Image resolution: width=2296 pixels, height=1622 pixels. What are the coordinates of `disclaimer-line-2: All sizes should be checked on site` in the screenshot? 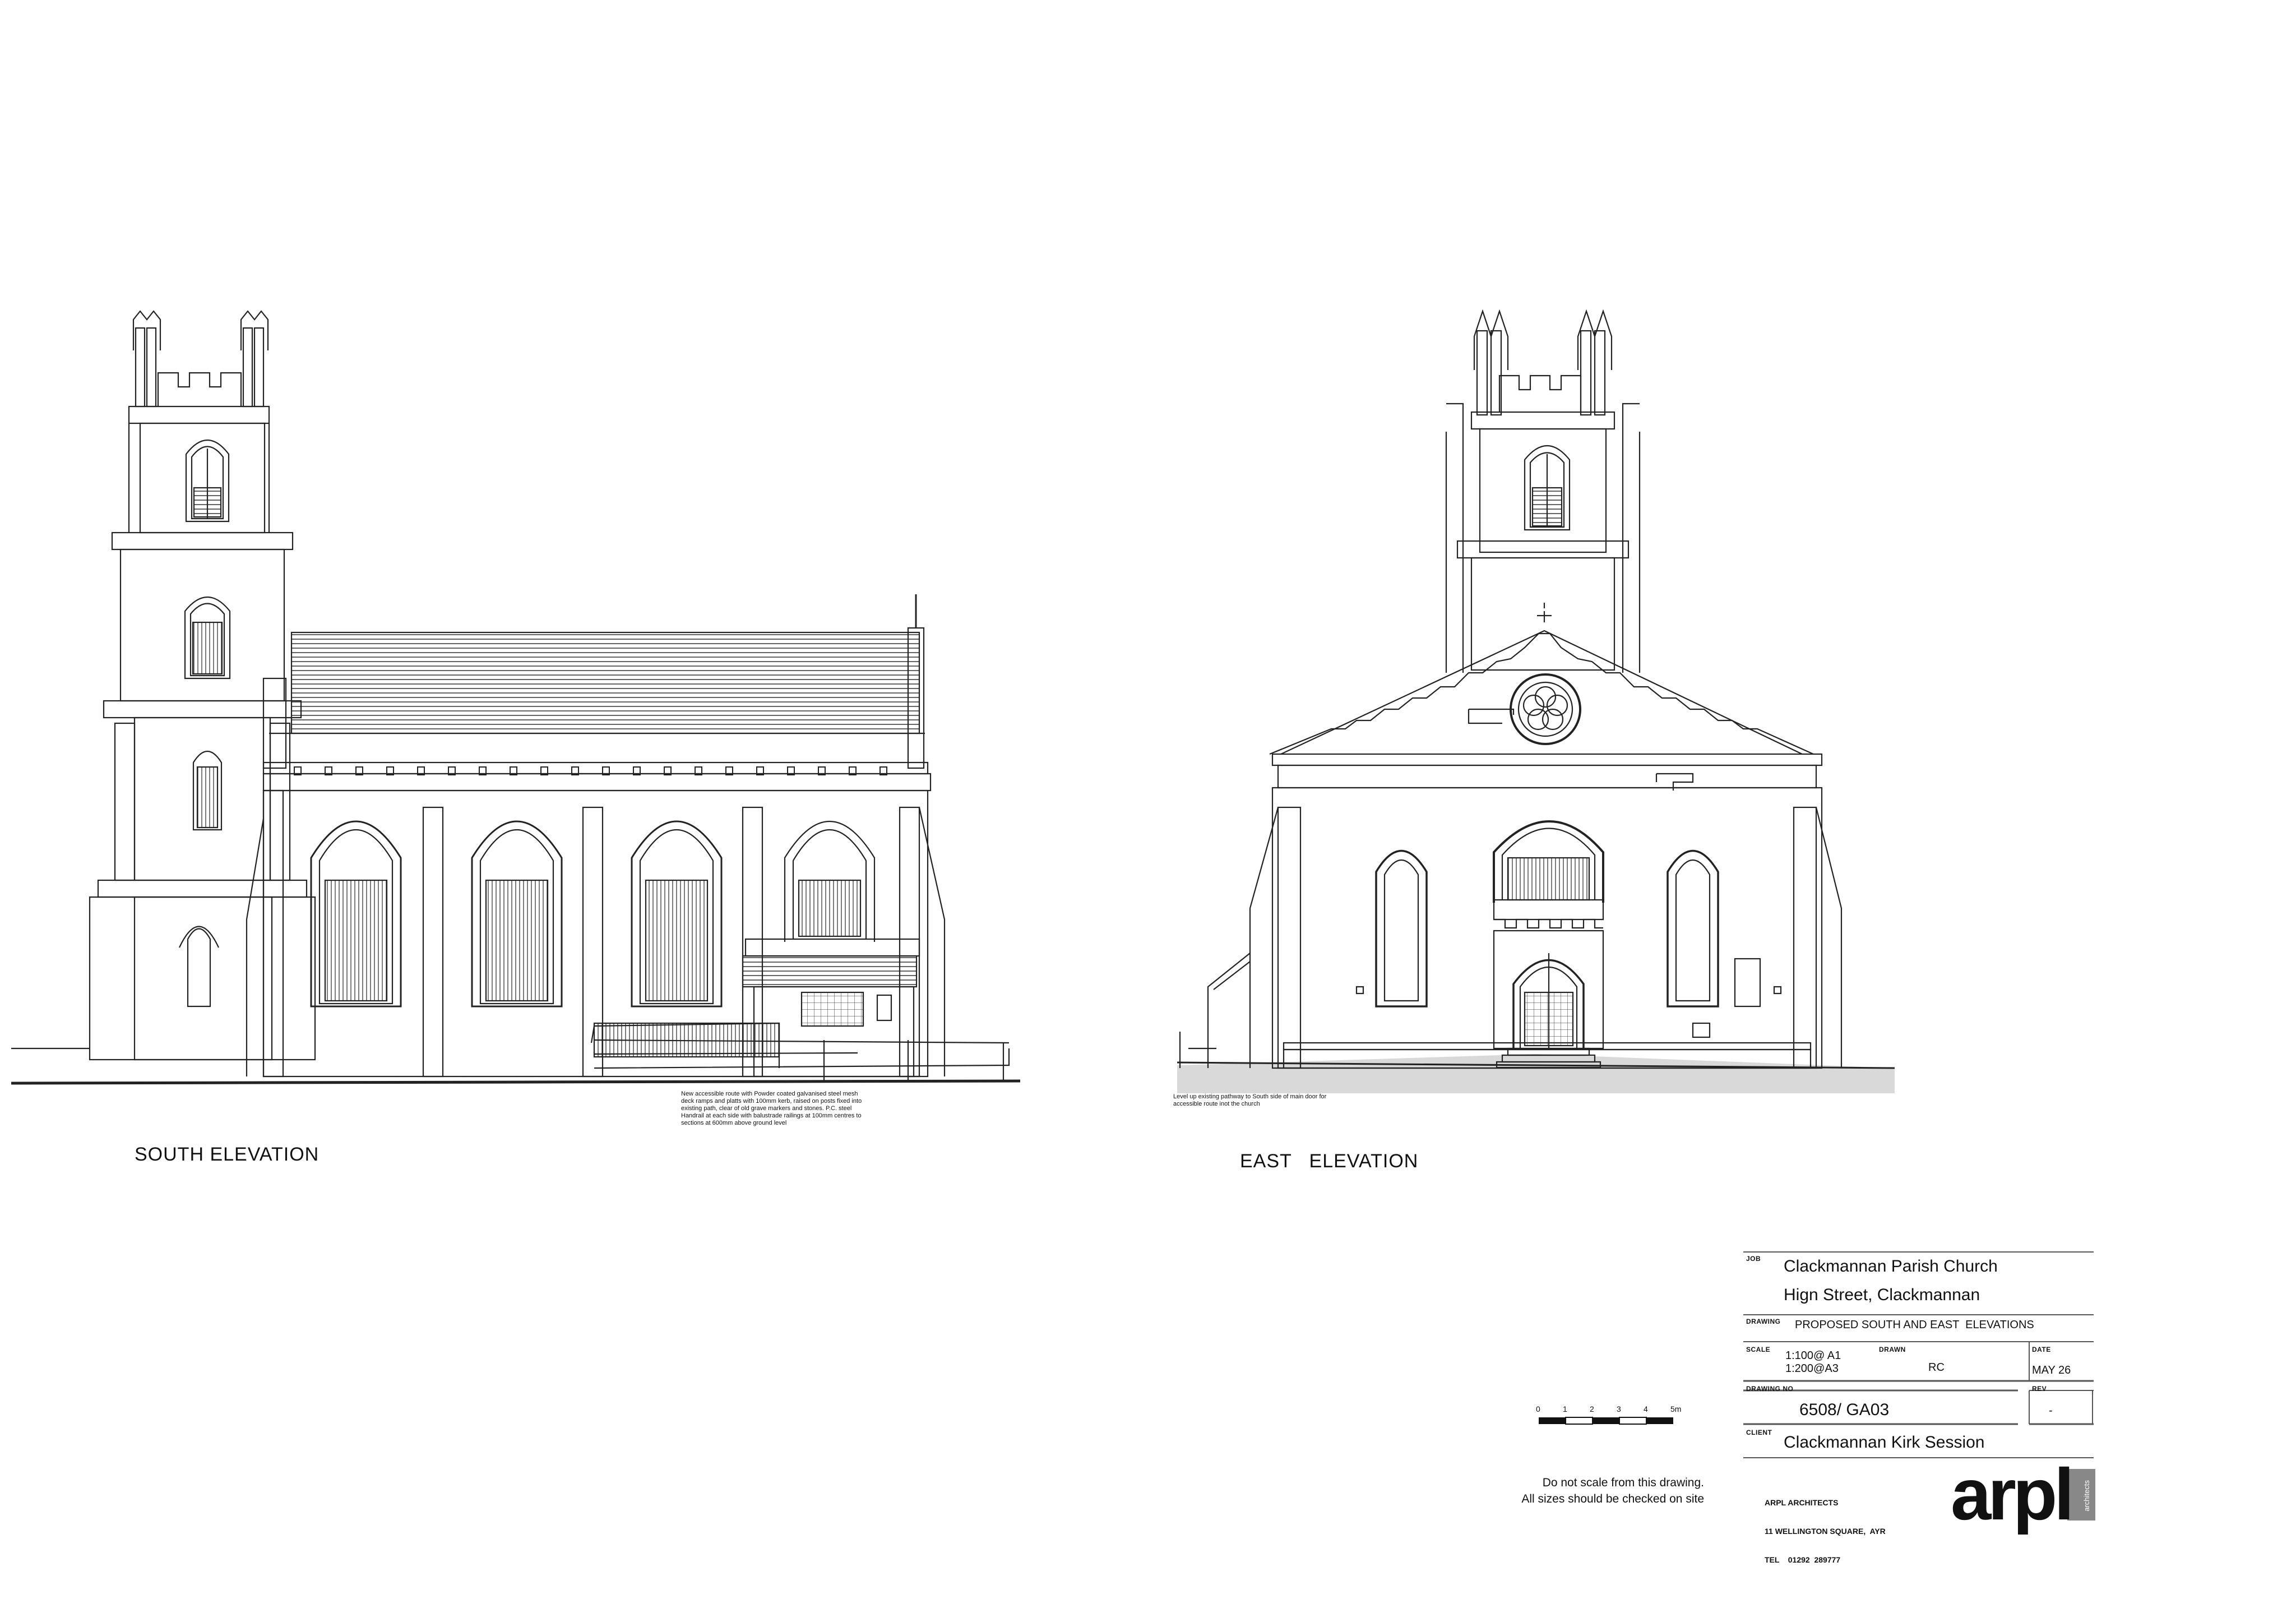 It's located at (1612, 1498).